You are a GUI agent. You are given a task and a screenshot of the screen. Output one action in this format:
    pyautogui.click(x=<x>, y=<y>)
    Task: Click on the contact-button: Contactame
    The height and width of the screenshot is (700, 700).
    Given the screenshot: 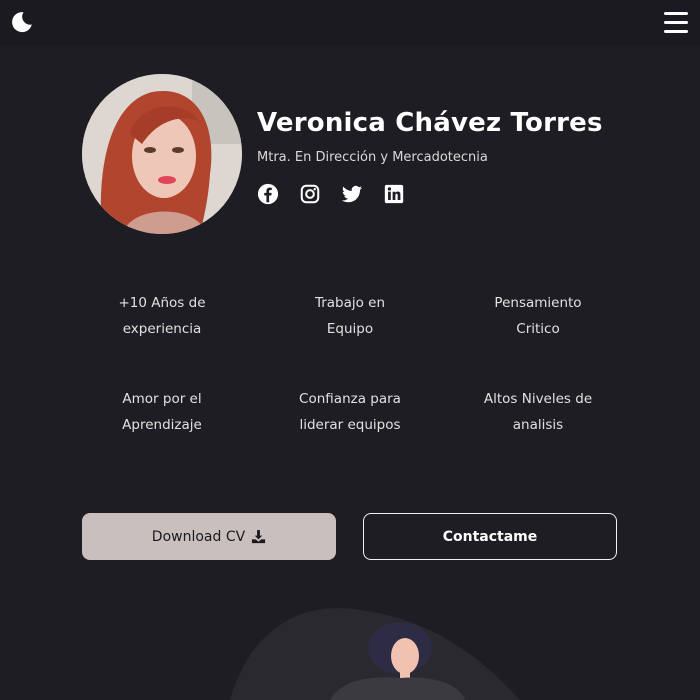 What is the action you would take?
    pyautogui.click(x=490, y=536)
    